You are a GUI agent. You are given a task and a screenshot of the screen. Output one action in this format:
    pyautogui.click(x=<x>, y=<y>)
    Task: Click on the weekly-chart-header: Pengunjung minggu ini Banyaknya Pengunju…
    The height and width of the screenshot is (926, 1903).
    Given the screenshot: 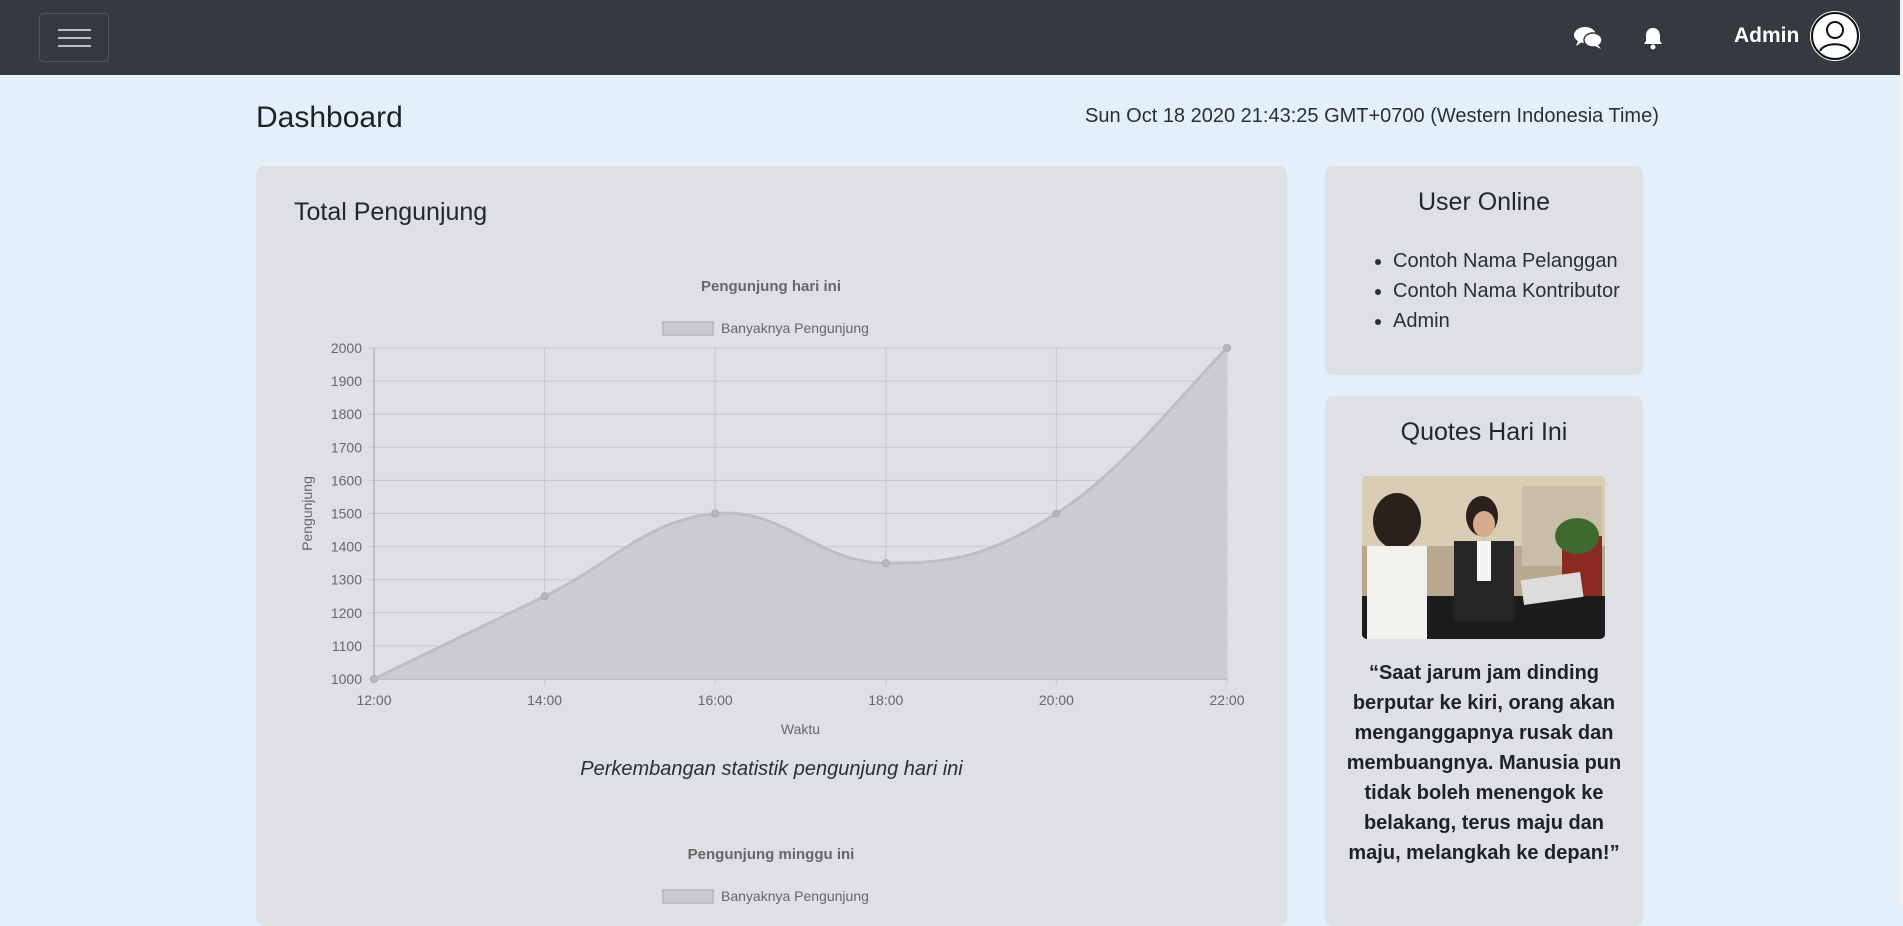 What is the action you would take?
    pyautogui.click(x=765, y=875)
    